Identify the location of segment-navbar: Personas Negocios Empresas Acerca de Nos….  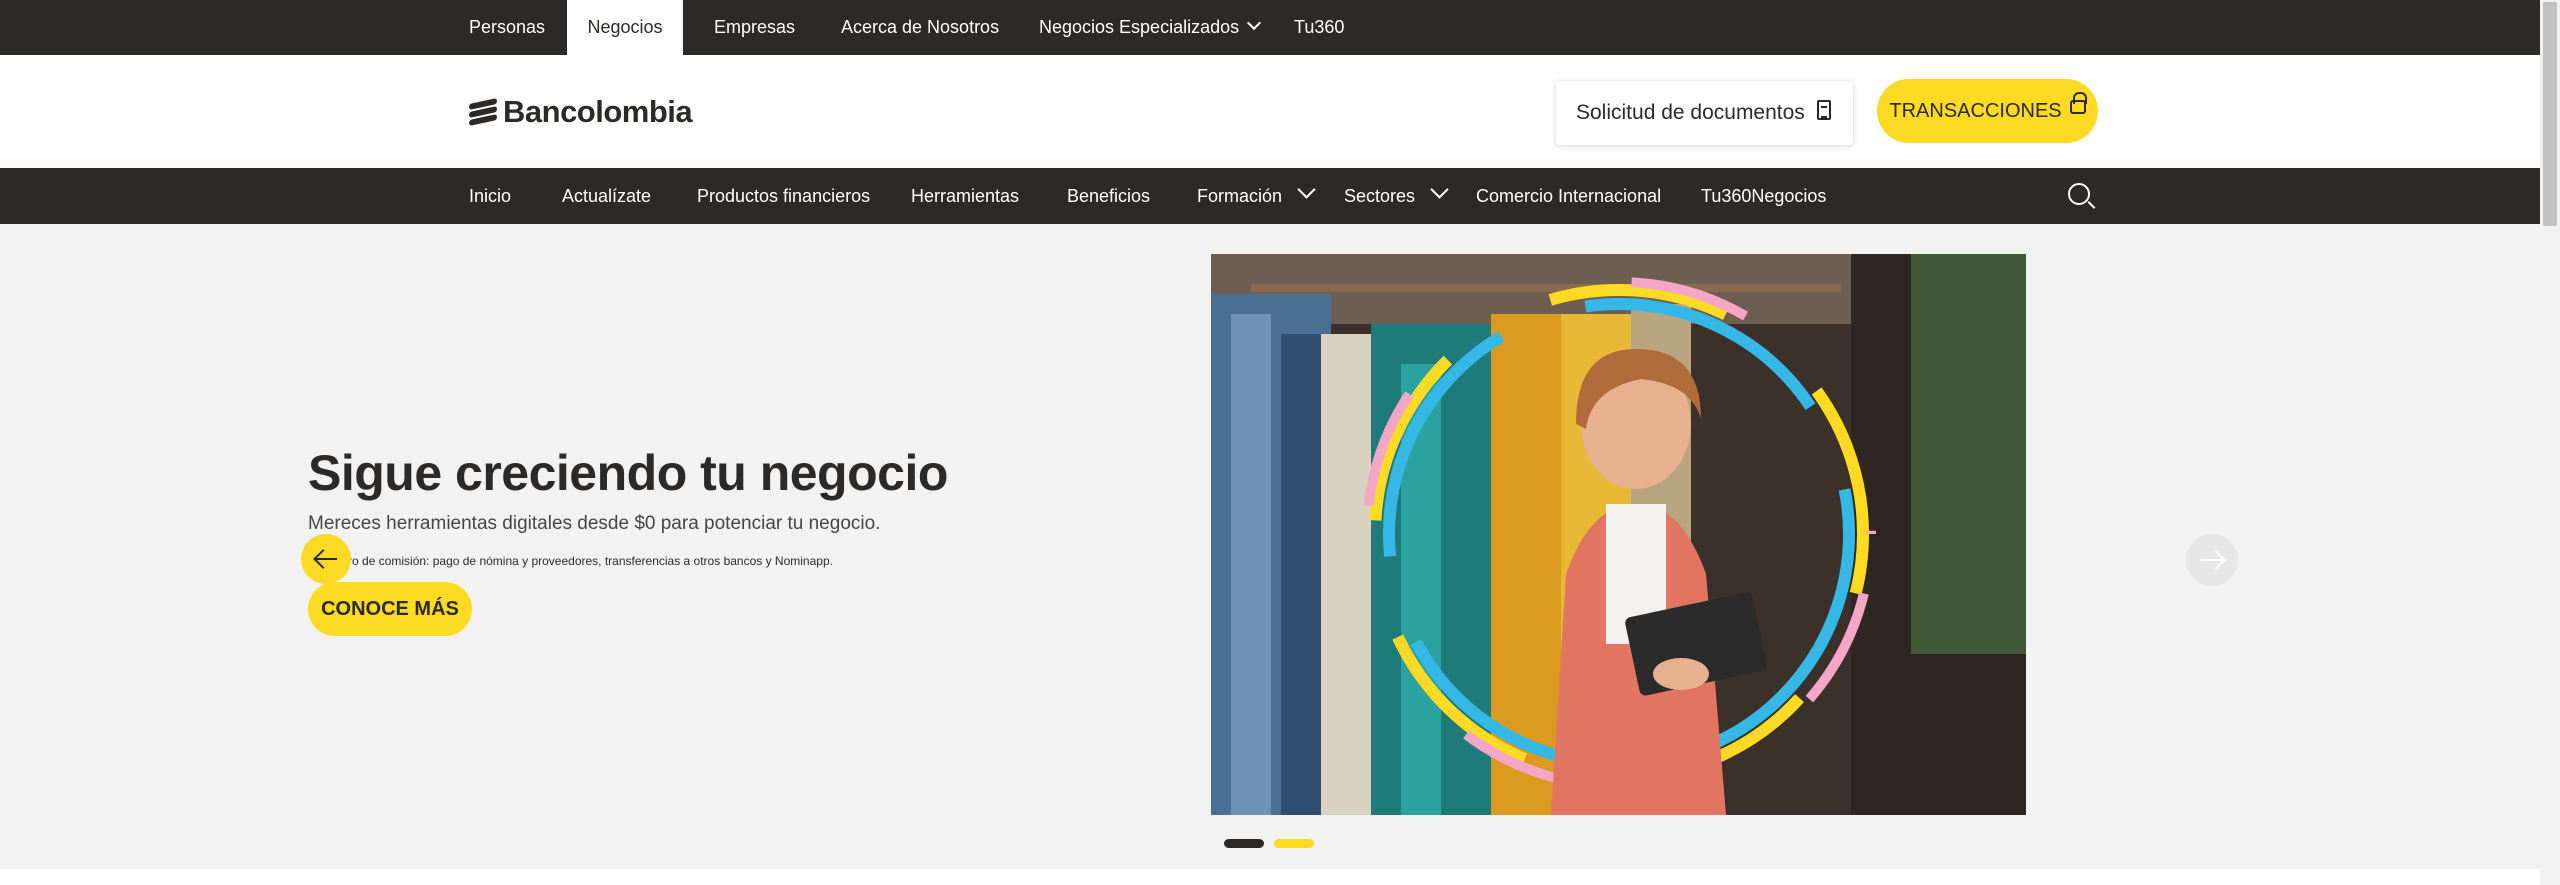
(1270, 27).